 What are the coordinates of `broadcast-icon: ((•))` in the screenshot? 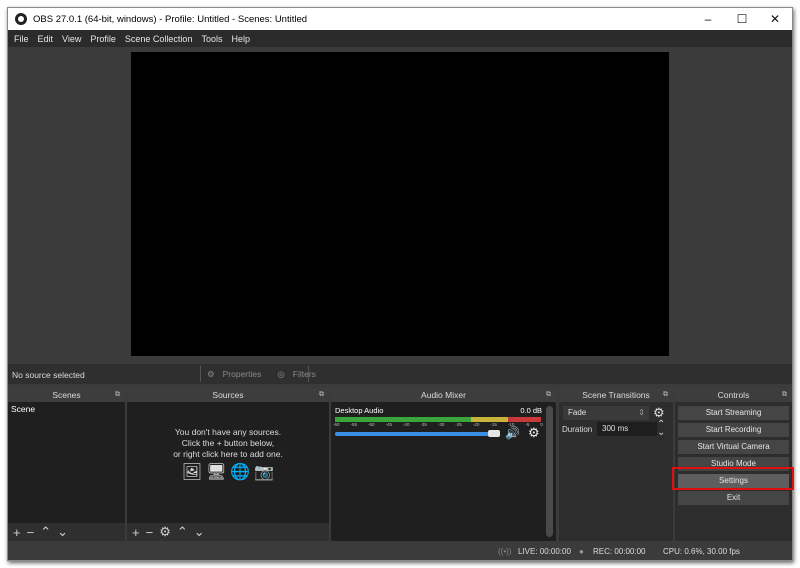 It's located at (505, 551).